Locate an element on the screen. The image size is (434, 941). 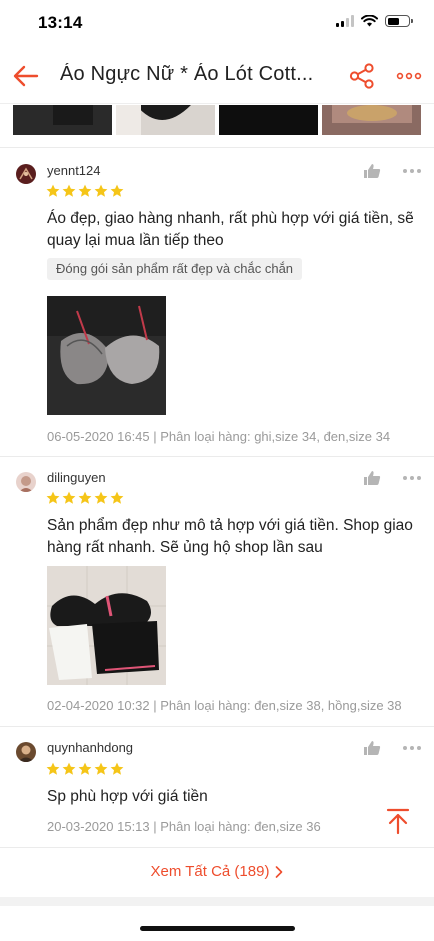
previous-review-photos is located at coordinates (217, 121).